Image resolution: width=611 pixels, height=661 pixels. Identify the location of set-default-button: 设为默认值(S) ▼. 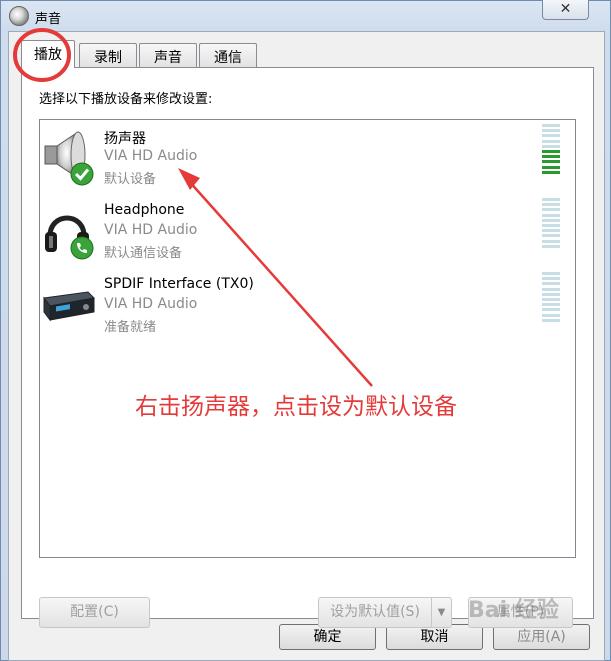
(385, 612).